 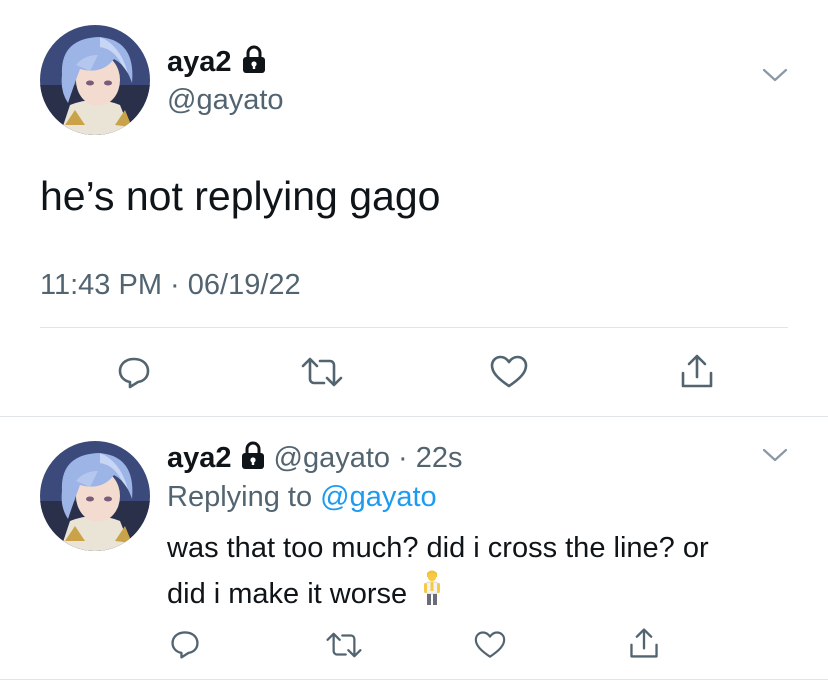 I want to click on tweet-text: he’s not replying gago, so click(x=240, y=196).